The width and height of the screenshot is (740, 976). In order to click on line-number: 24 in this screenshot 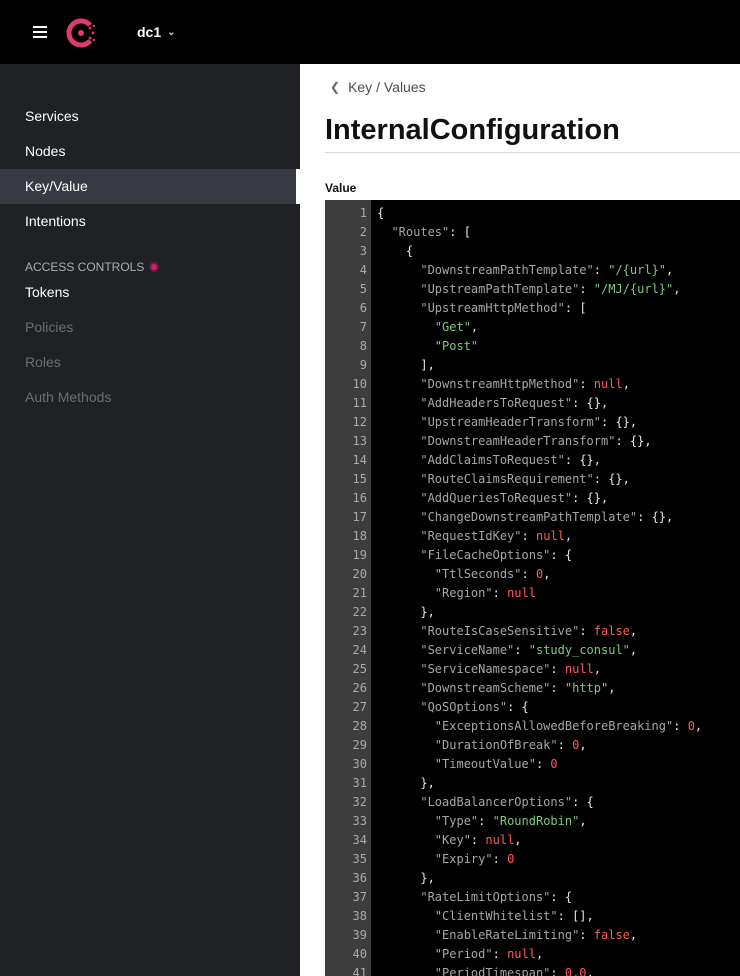, I will do `click(359, 650)`.